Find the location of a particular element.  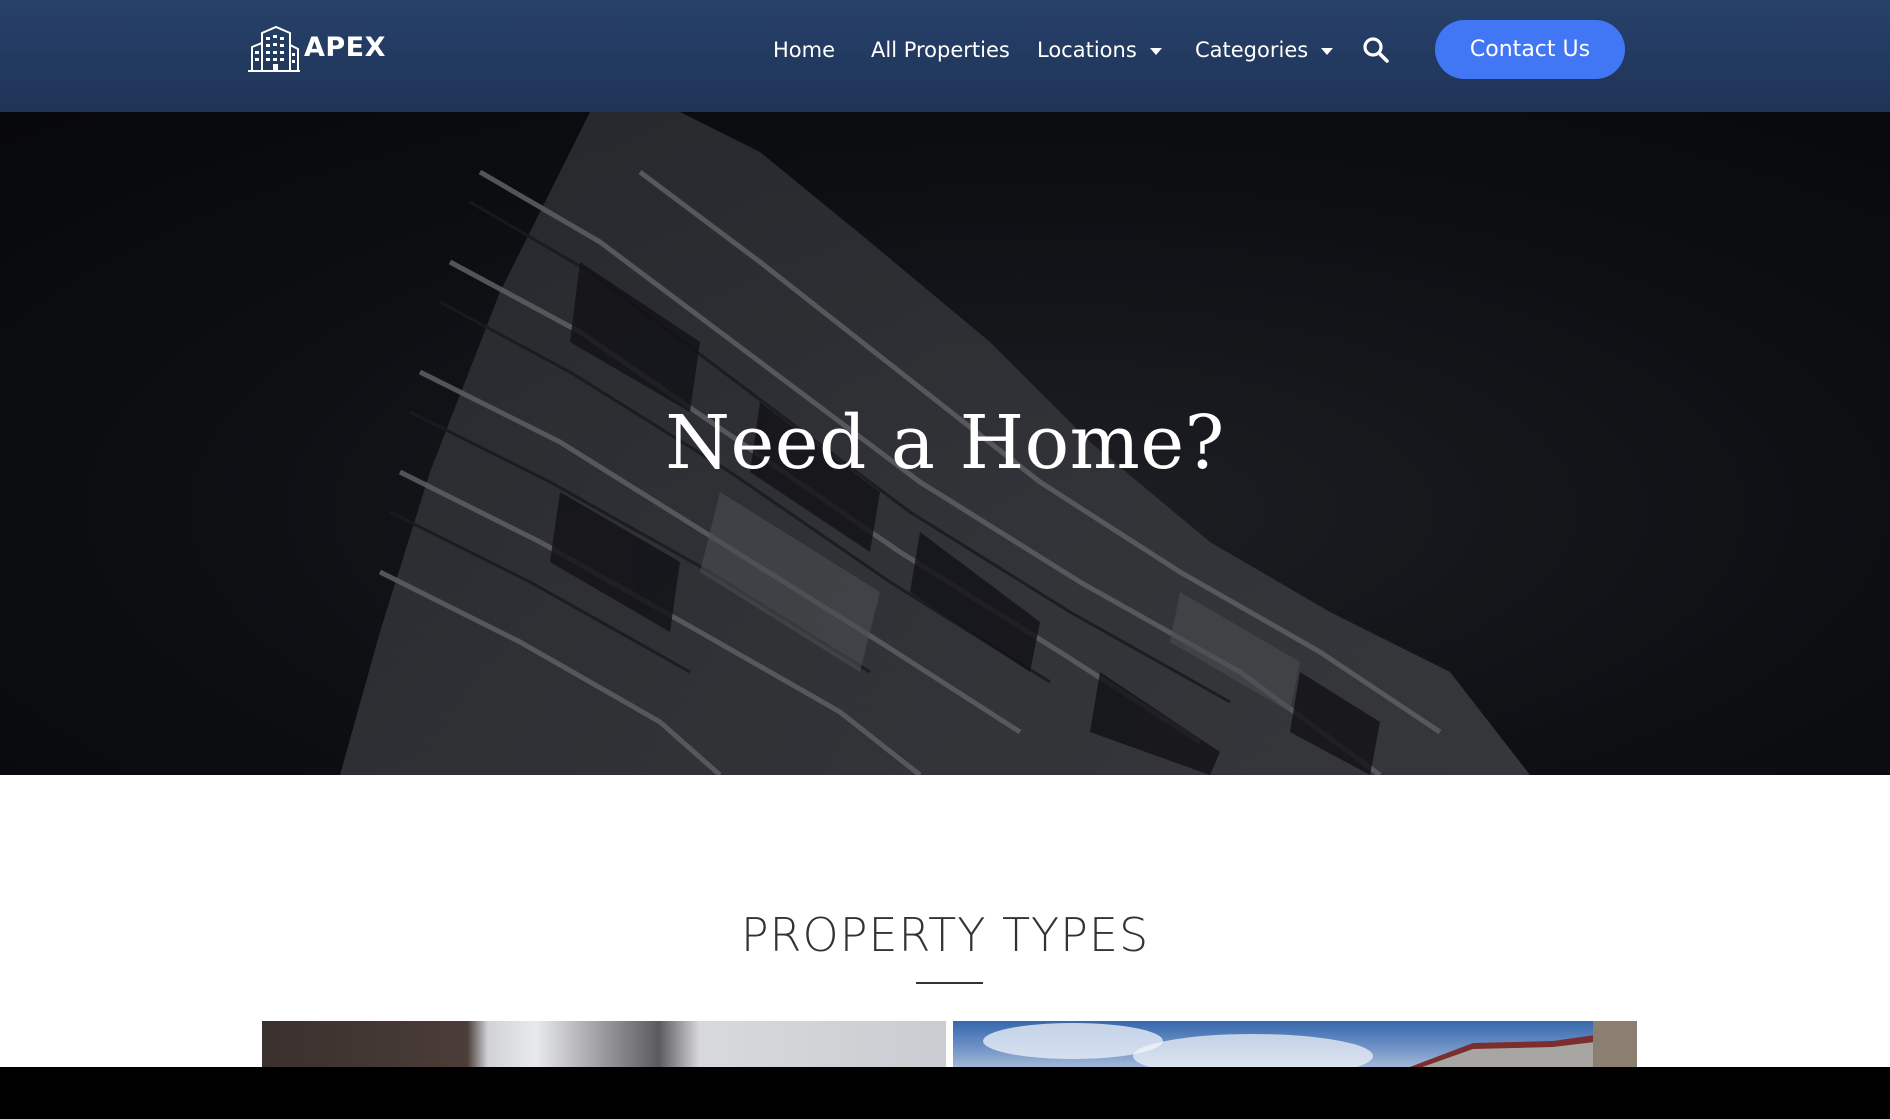

house-roof-image is located at coordinates (1310, 1044).